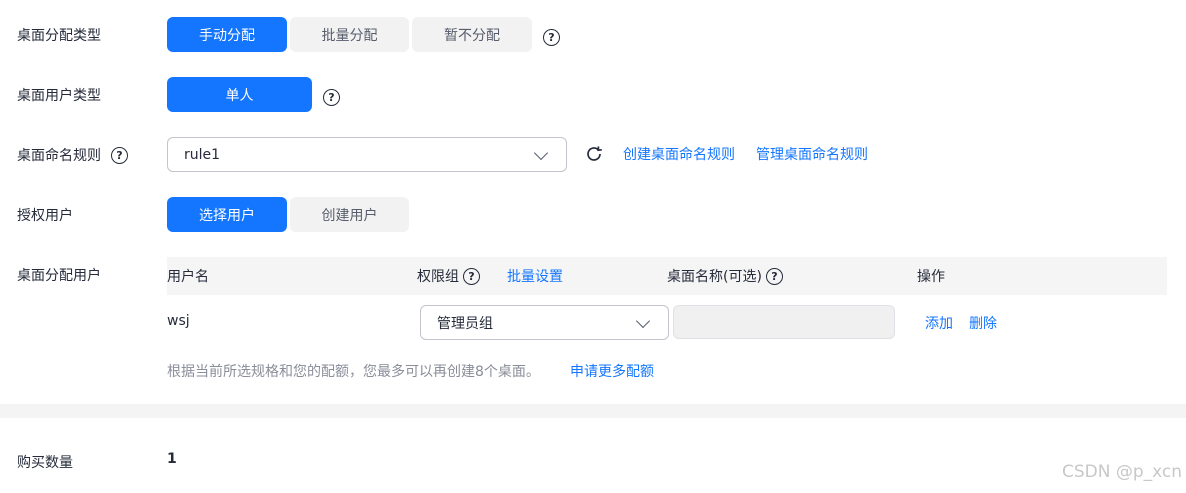  I want to click on assign-type-label: 桌面分配类型, so click(59, 36).